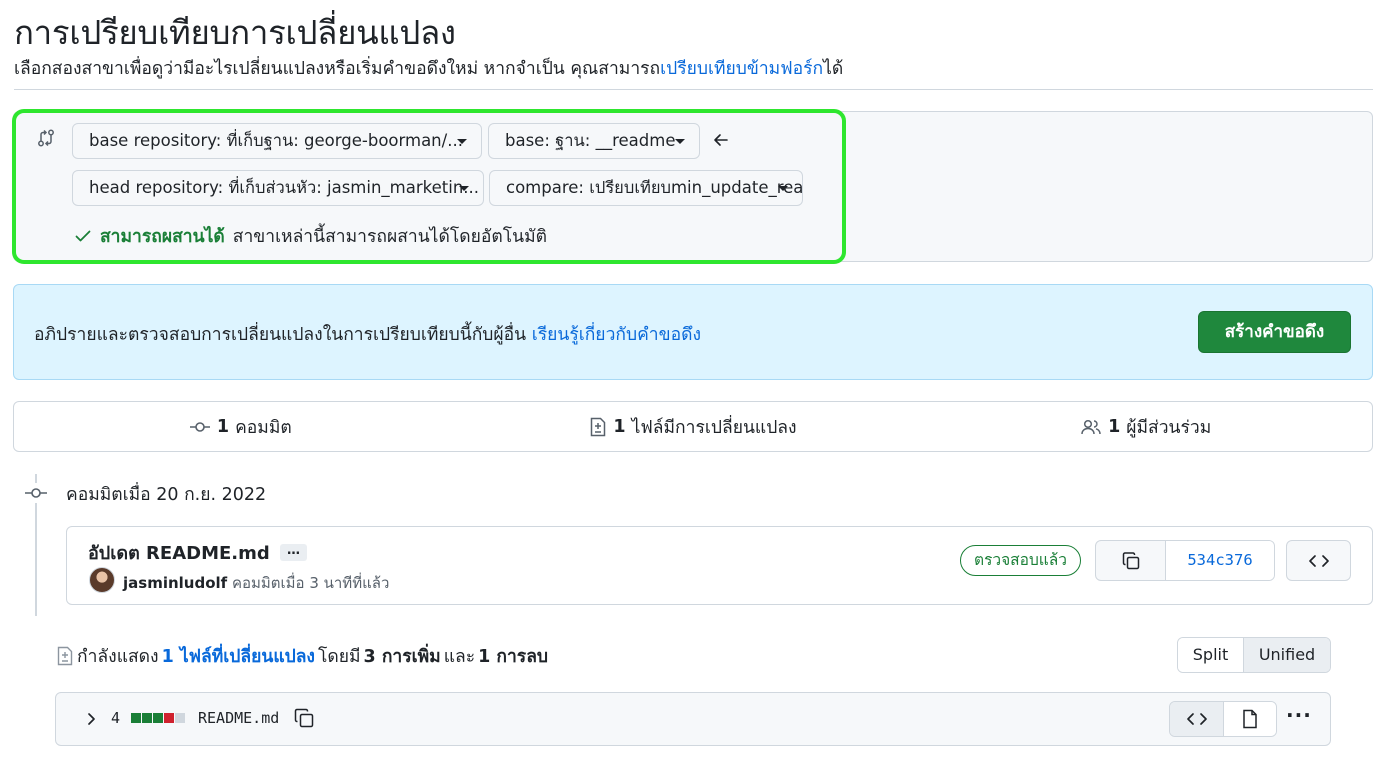 This screenshot has height=768, width=1390. Describe the element at coordinates (1220, 560) in the screenshot. I see `commit-sha-link: 534c376` at that location.